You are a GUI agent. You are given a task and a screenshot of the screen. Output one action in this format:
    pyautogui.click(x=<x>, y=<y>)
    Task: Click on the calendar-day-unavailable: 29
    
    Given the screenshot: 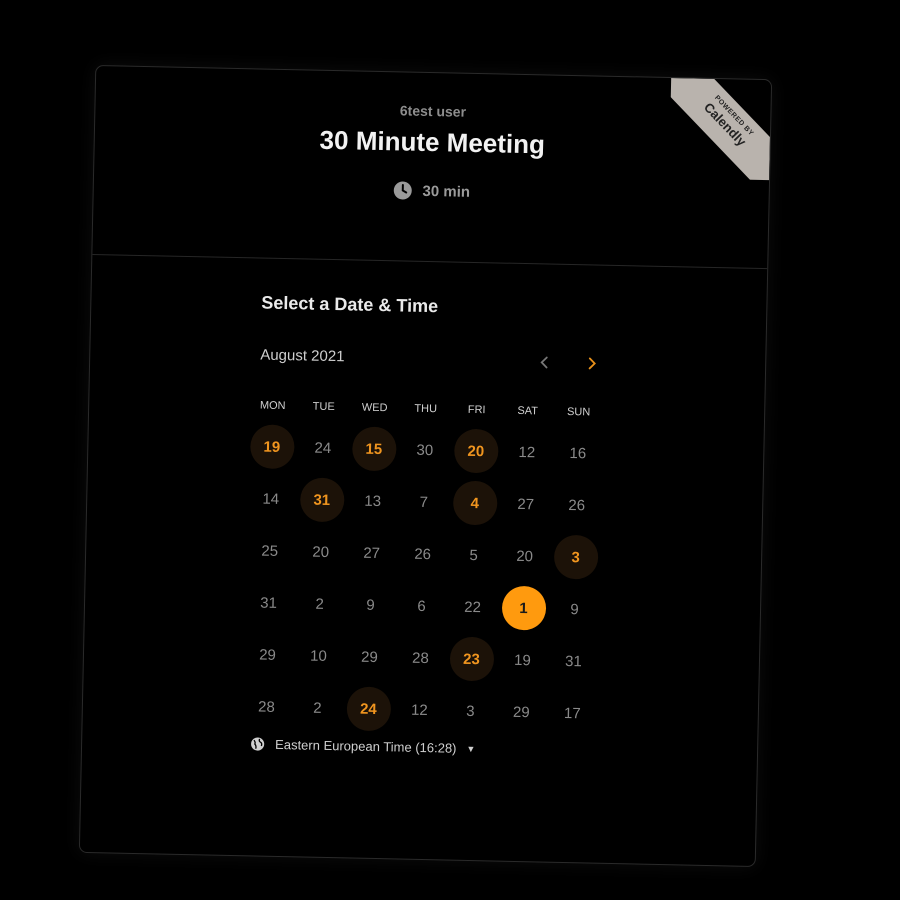 What is the action you would take?
    pyautogui.click(x=521, y=712)
    